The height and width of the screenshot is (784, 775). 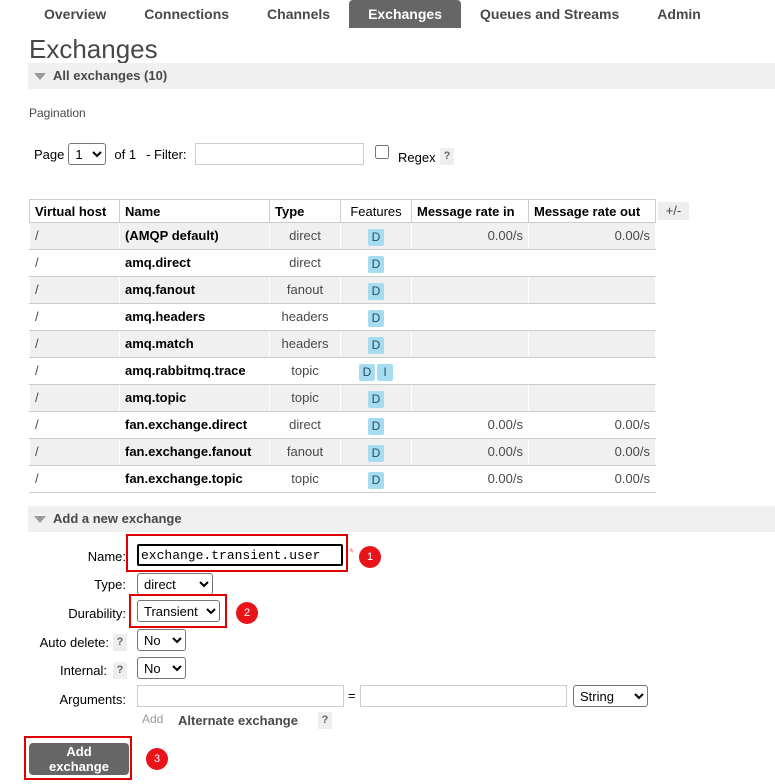 I want to click on add-exchange-section-label: Add a new exchange, so click(x=117, y=518).